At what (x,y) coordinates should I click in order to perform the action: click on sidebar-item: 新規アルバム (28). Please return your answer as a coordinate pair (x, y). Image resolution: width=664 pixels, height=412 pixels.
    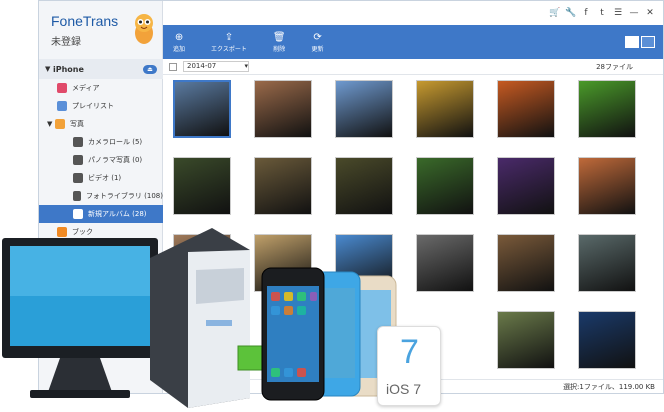
    Looking at the image, I should click on (101, 214).